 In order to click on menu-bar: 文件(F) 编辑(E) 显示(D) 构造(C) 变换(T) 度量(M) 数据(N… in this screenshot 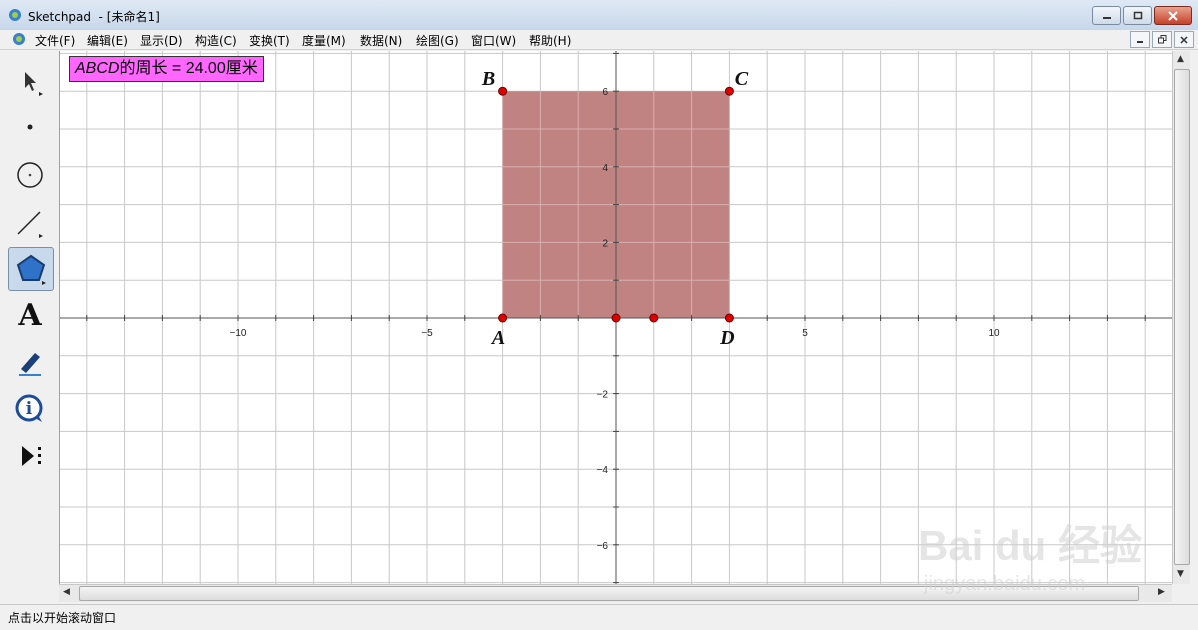, I will do `click(599, 40)`.